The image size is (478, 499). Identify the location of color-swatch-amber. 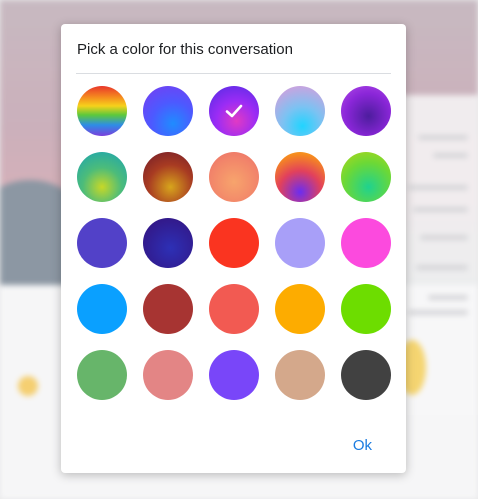
(300, 309).